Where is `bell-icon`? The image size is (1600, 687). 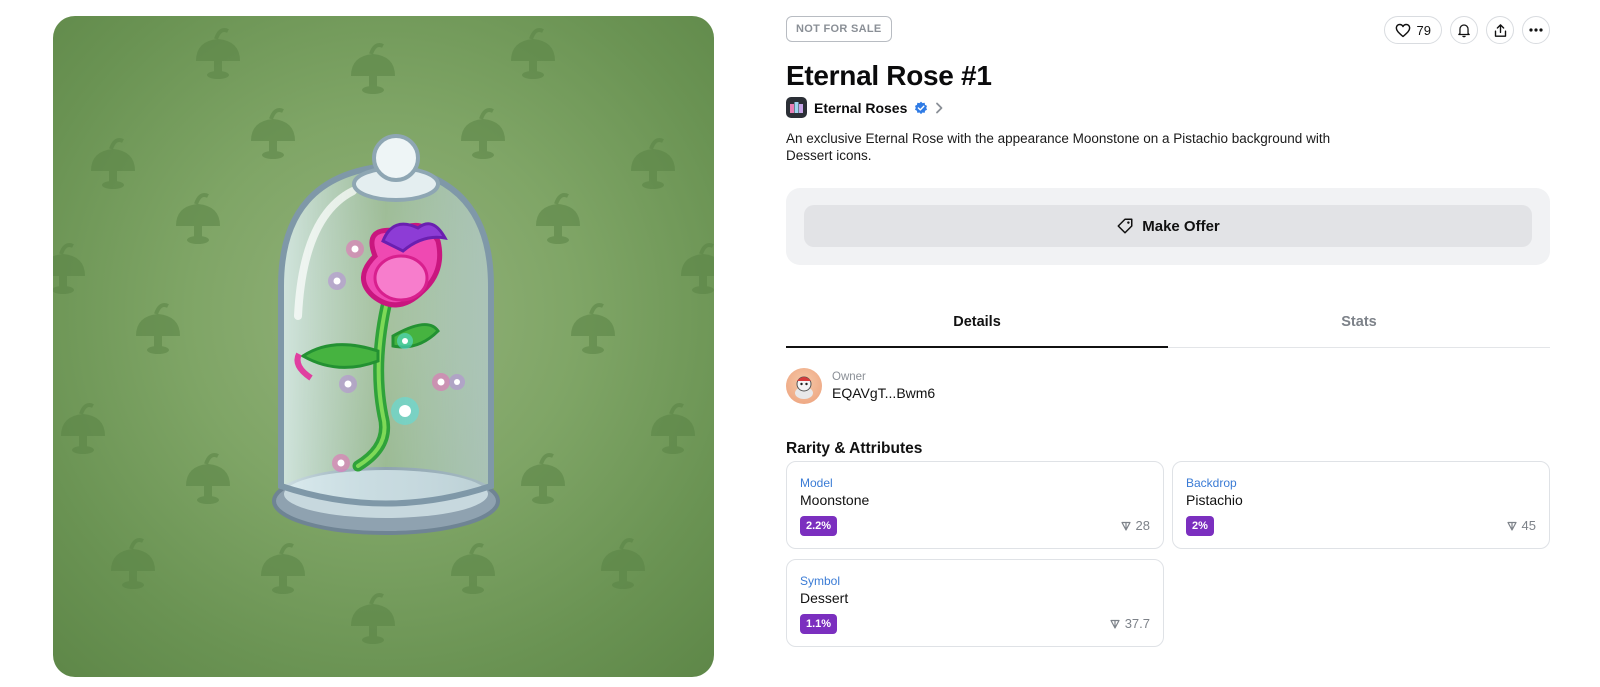 bell-icon is located at coordinates (1464, 30).